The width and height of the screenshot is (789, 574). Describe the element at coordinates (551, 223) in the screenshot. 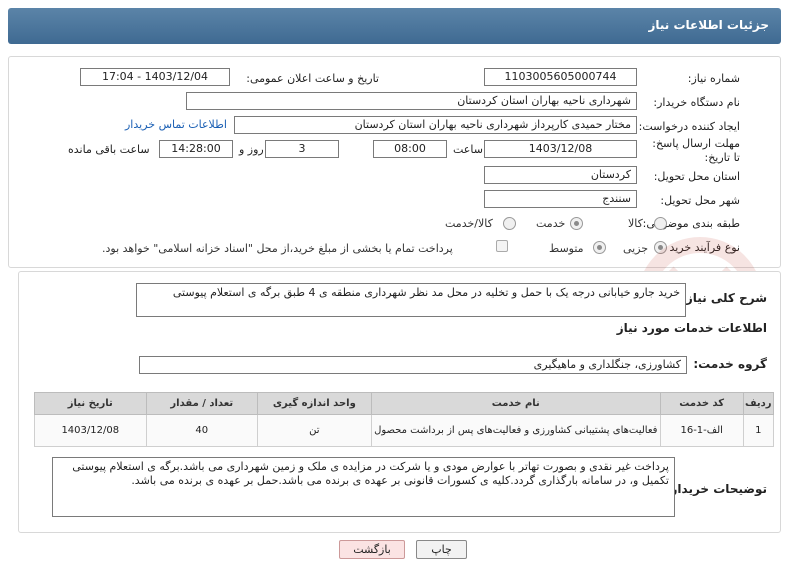

I see `category-option-service: خدمت` at that location.